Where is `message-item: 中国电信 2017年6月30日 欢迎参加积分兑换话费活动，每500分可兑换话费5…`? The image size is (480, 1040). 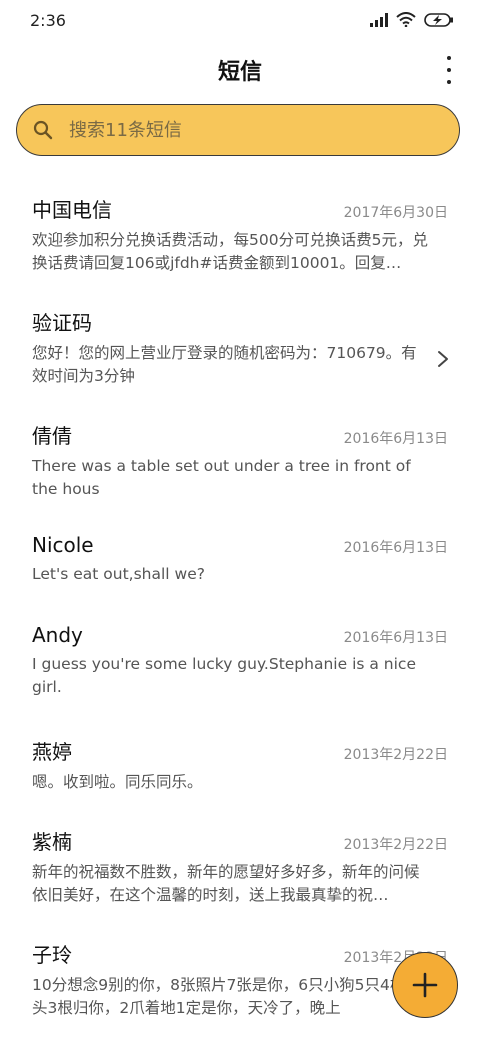 message-item: 中国电信 2017年6月30日 欢迎参加积分兑换话费活动，每500分可兑换话费5… is located at coordinates (240, 232).